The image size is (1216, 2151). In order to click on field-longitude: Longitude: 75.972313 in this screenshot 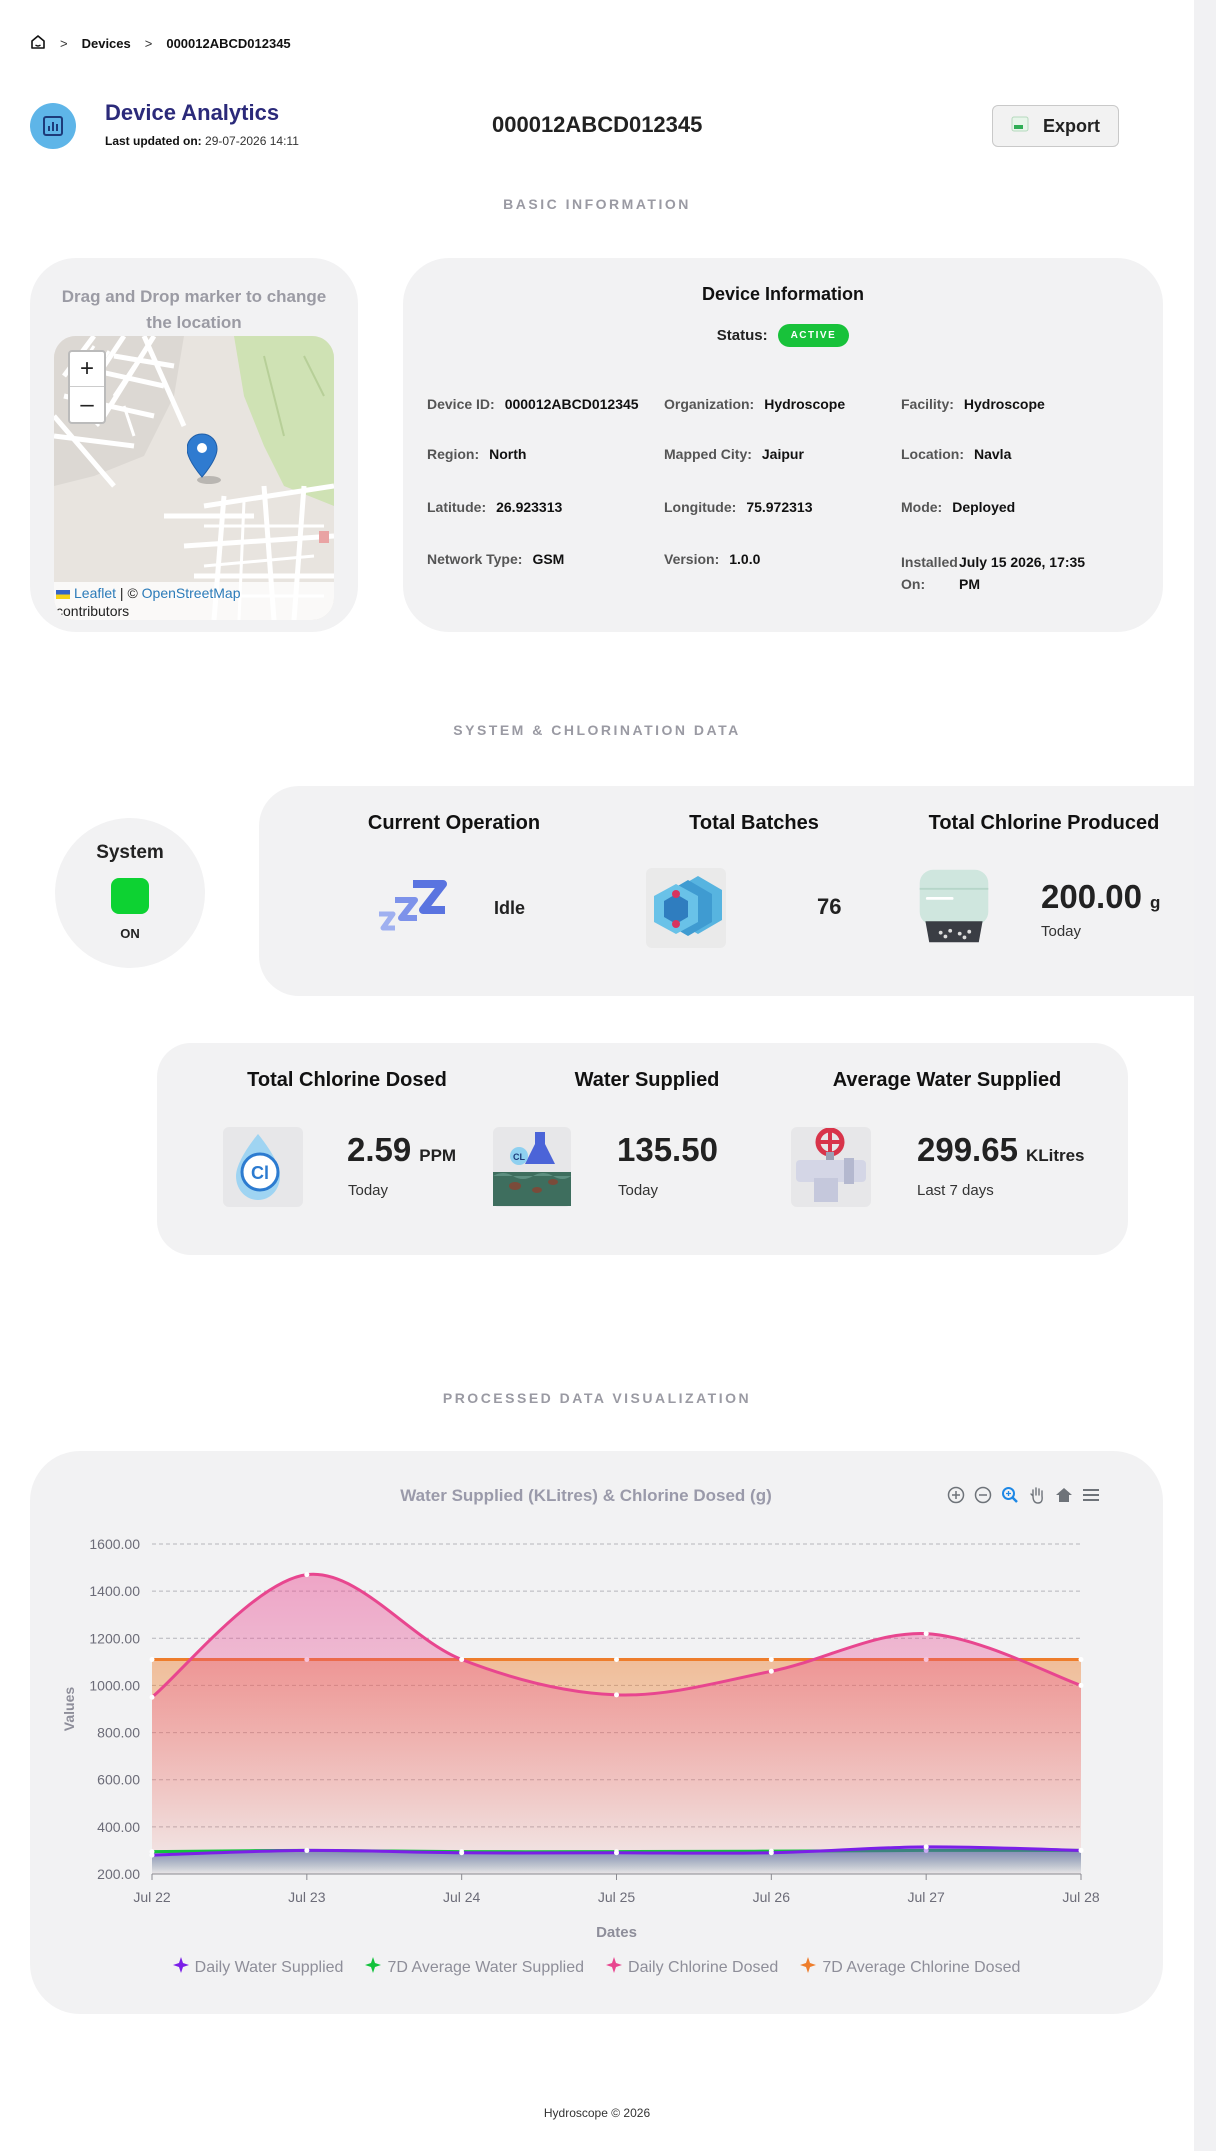, I will do `click(738, 507)`.